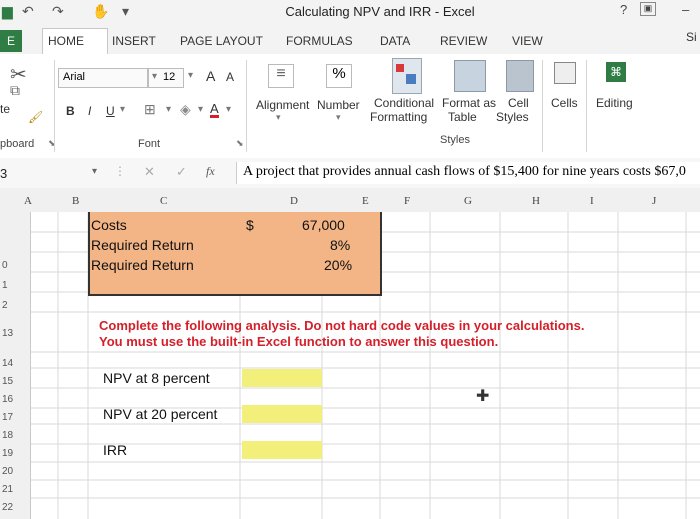  Describe the element at coordinates (338, 265) in the screenshot. I see `required-return-value: 20%` at that location.